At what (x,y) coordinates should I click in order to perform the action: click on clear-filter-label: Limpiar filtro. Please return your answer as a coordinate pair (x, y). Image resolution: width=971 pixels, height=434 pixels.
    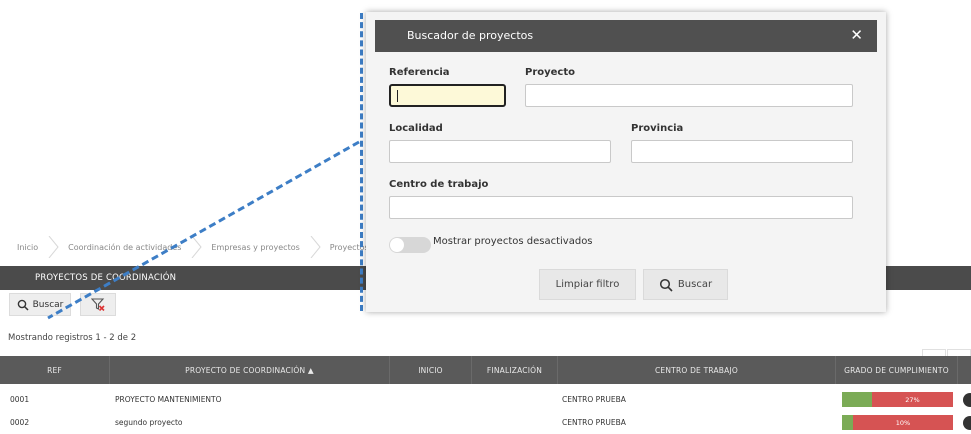
    Looking at the image, I should click on (587, 284).